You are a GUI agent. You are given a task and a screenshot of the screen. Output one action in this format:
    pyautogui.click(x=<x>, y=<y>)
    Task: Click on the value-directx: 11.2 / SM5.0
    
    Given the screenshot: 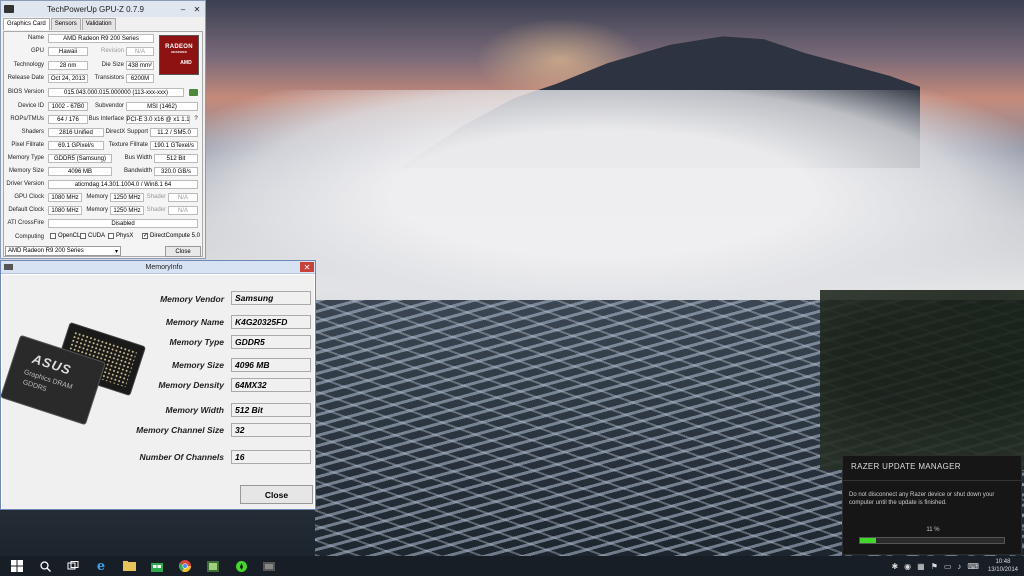 What is the action you would take?
    pyautogui.click(x=174, y=132)
    